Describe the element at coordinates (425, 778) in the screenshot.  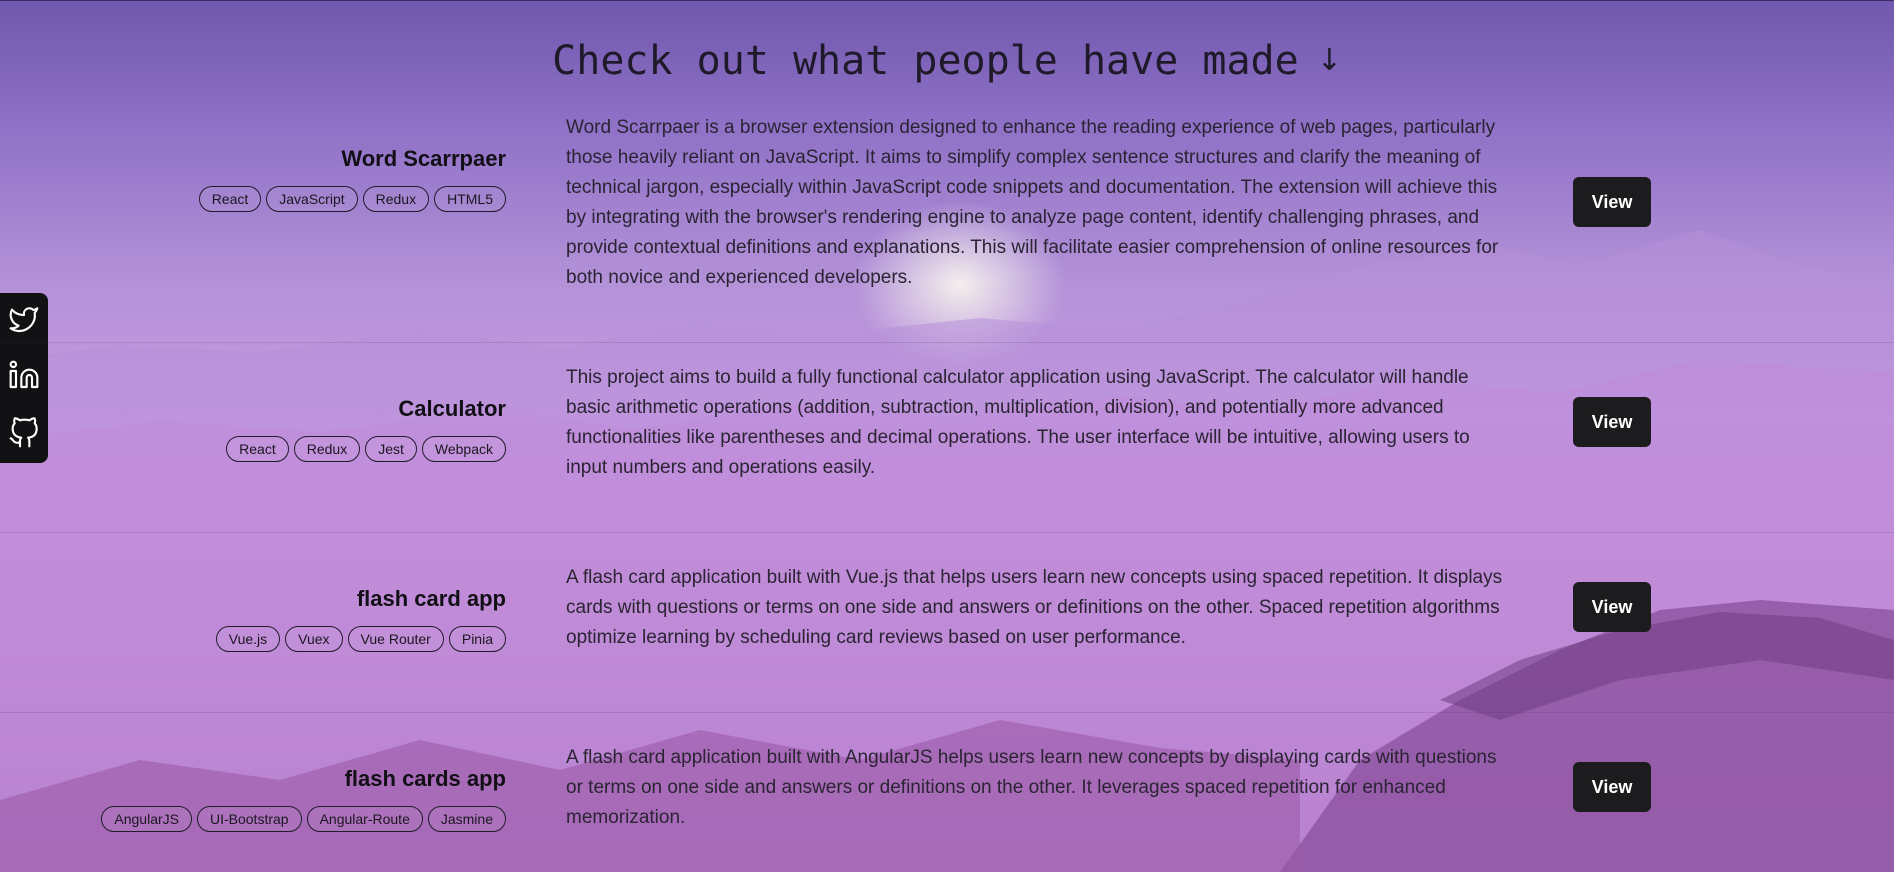
I see `project-title: flash cards app` at that location.